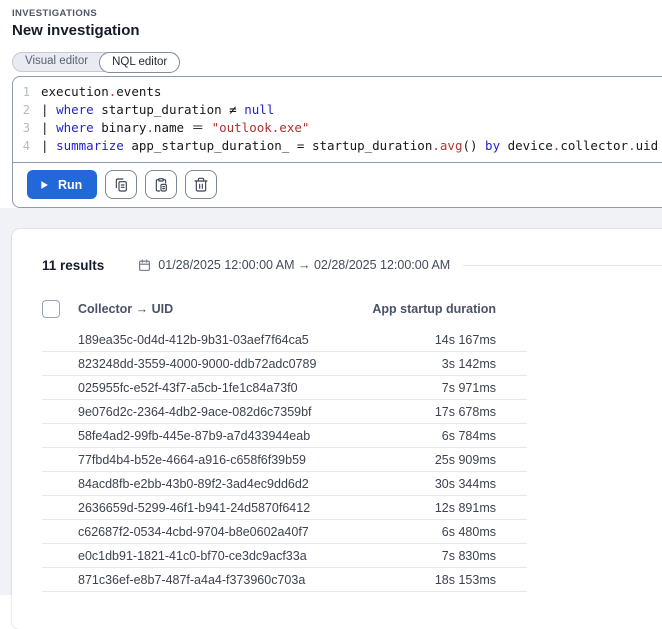 This screenshot has height=629, width=662. Describe the element at coordinates (197, 363) in the screenshot. I see `collector-uid-cell: 823248dd-3559-4000-9000-ddb72adc0789` at that location.